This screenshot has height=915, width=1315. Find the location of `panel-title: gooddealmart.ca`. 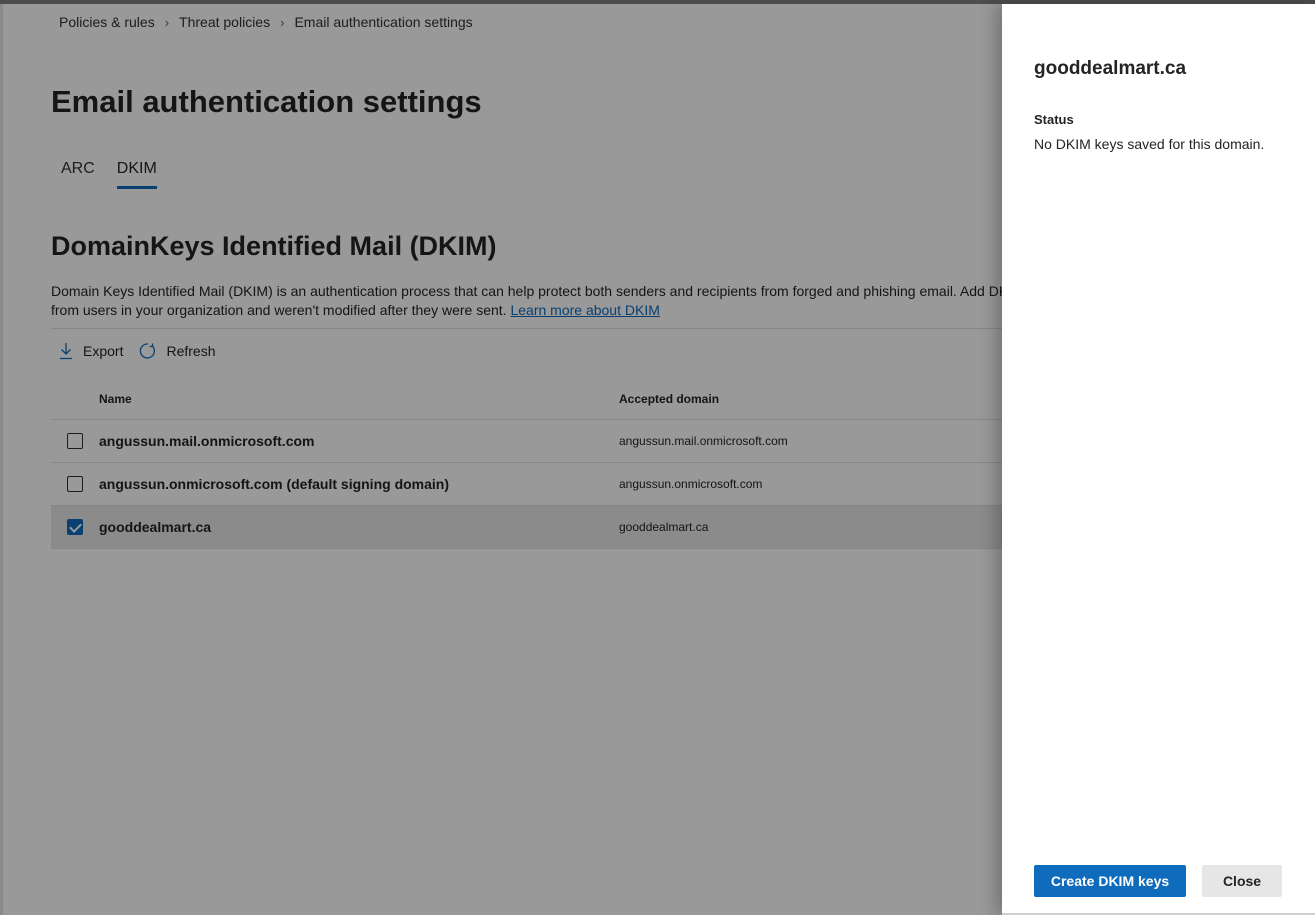

panel-title: gooddealmart.ca is located at coordinates (1110, 68).